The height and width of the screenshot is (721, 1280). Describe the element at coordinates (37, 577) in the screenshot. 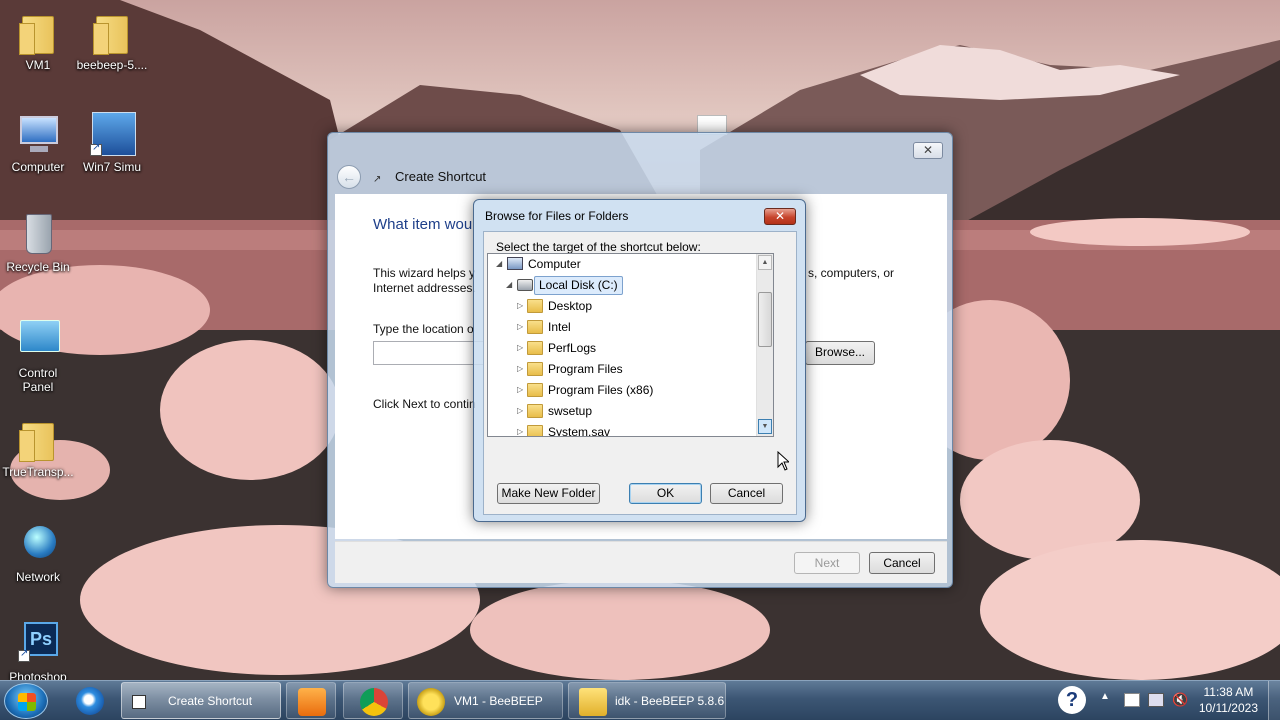

I see `desktop-icon-label: Network` at that location.